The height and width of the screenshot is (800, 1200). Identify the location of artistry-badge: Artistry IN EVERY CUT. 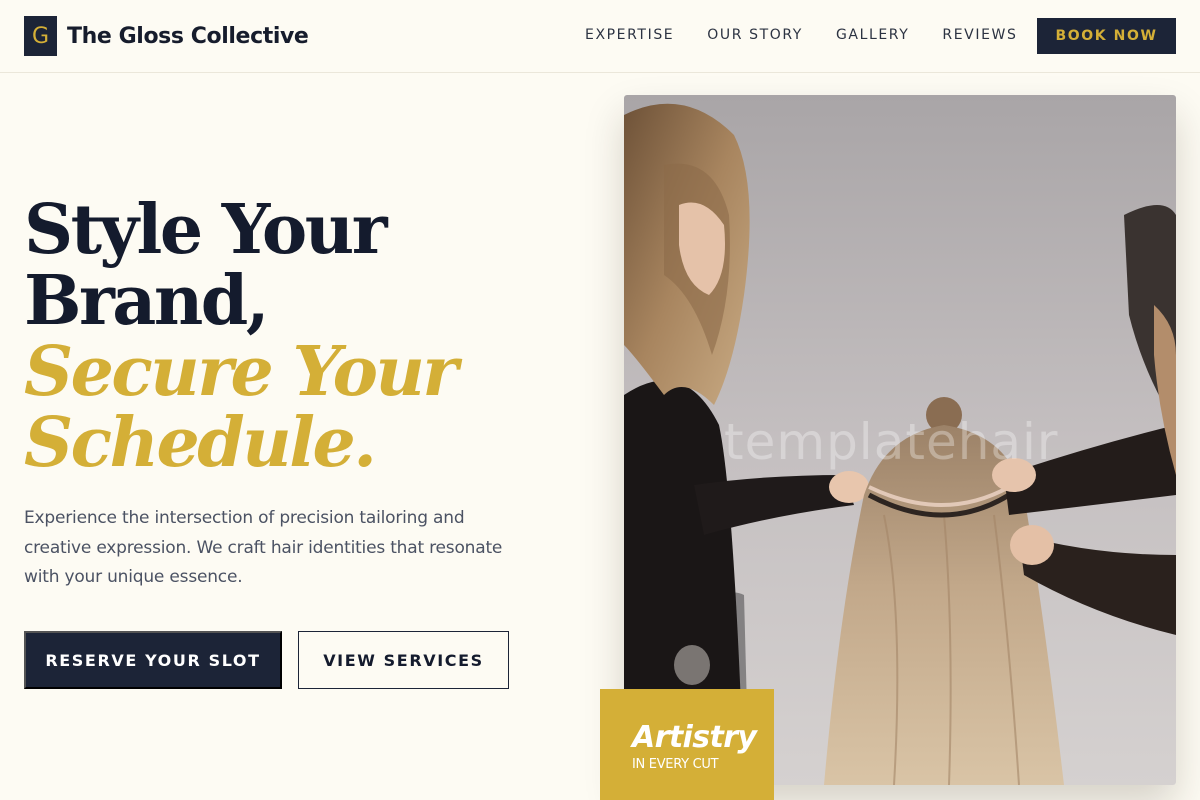
(687, 744).